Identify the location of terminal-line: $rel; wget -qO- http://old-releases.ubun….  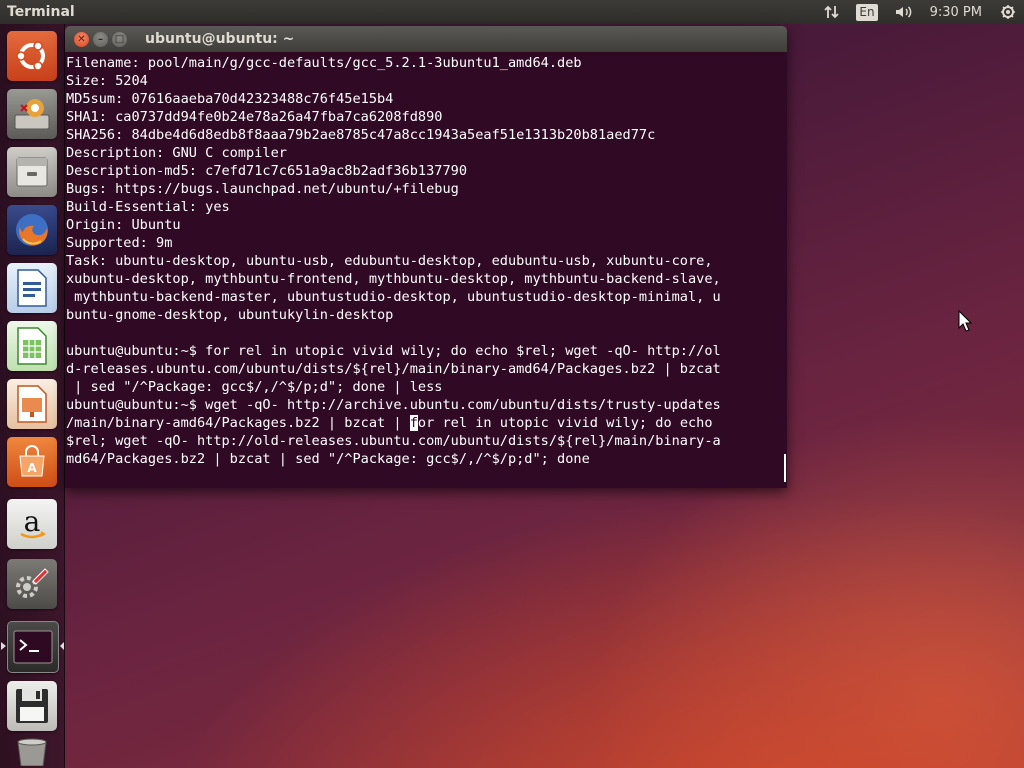
(393, 441).